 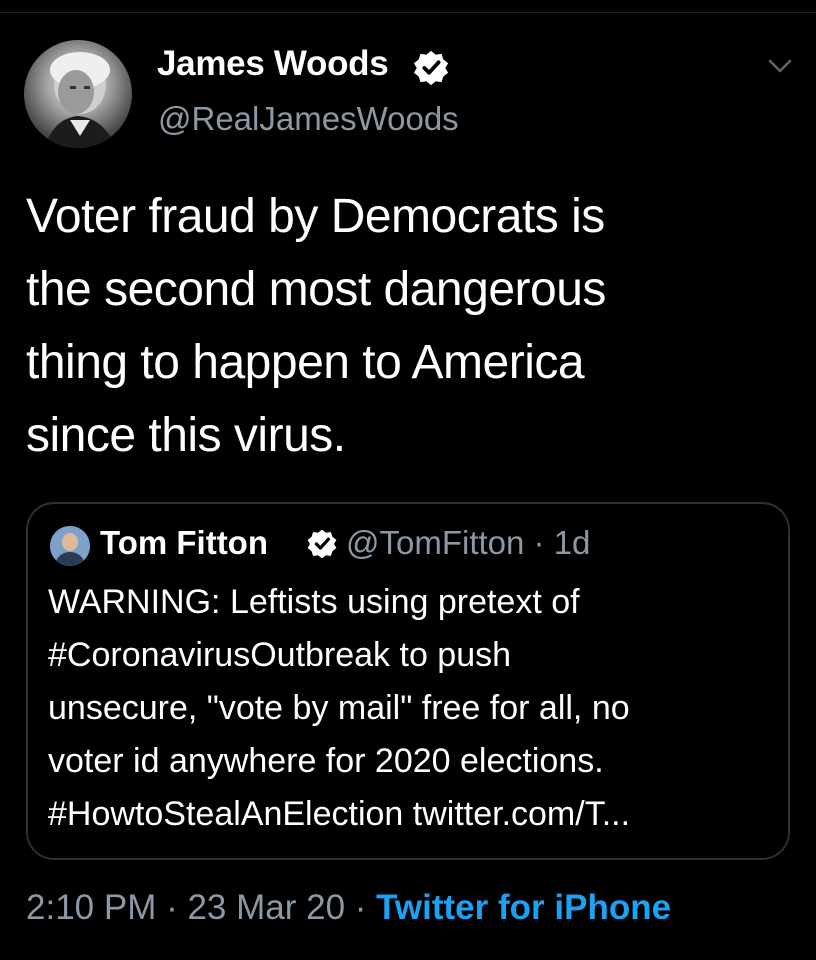 I want to click on author-avatar, so click(x=78, y=94).